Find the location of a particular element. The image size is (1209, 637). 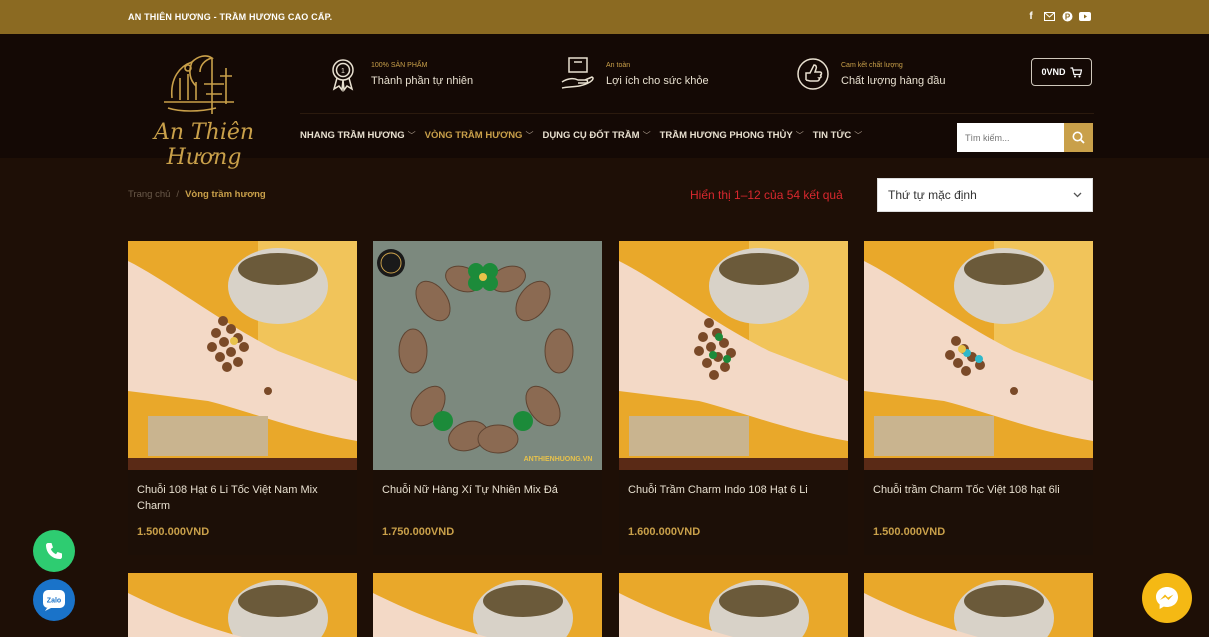

breadcrumb-home-link: Trang chủ is located at coordinates (149, 194).